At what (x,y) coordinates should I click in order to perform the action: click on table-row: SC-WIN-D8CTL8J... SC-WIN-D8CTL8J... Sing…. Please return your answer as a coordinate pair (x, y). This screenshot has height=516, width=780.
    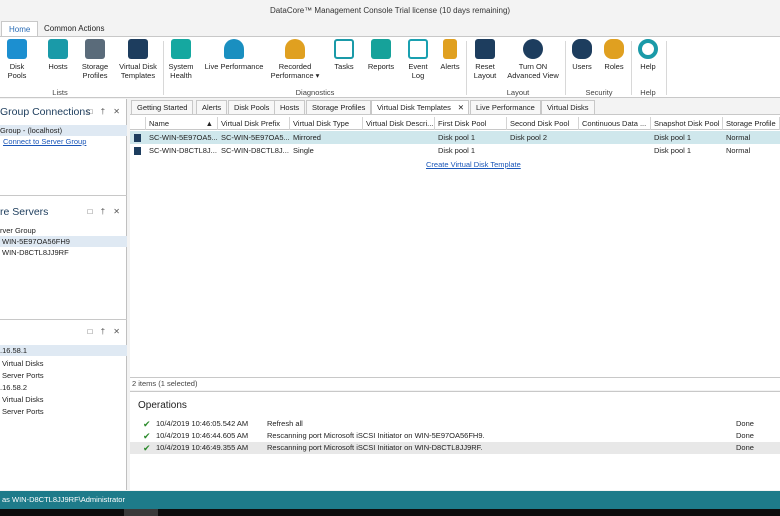
    Looking at the image, I should click on (455, 150).